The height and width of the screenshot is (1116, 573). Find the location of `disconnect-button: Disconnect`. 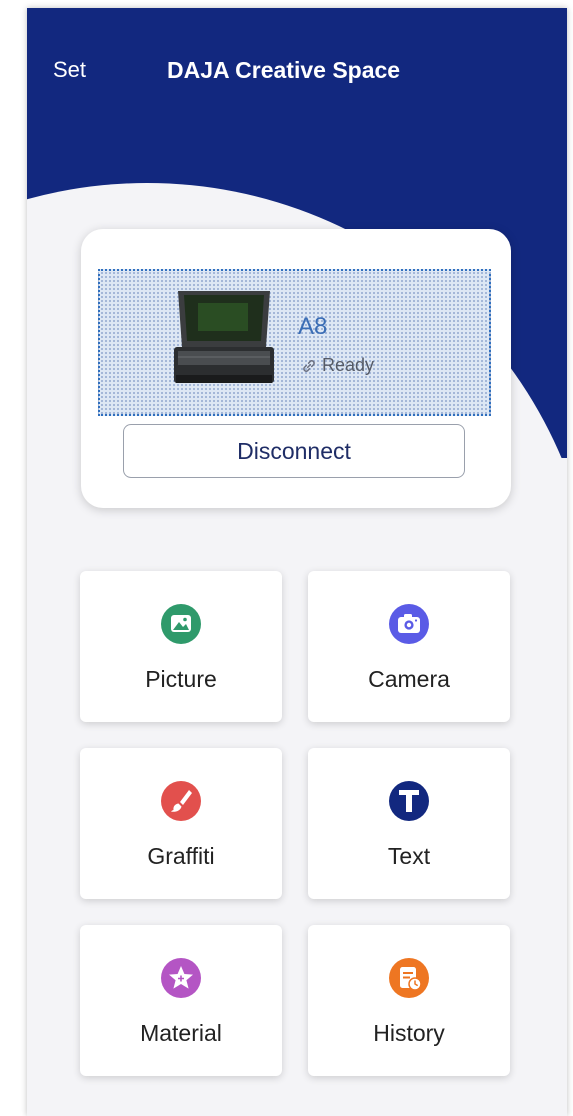

disconnect-button: Disconnect is located at coordinates (294, 451).